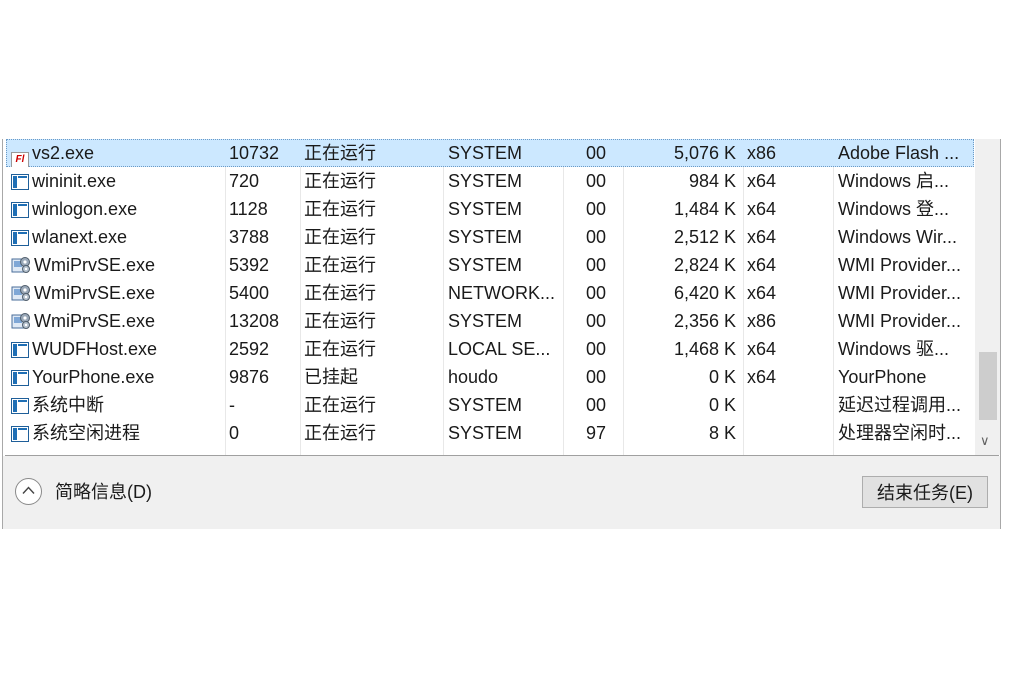  Describe the element at coordinates (95, 349) in the screenshot. I see `process-name: WUDFHost.exe` at that location.